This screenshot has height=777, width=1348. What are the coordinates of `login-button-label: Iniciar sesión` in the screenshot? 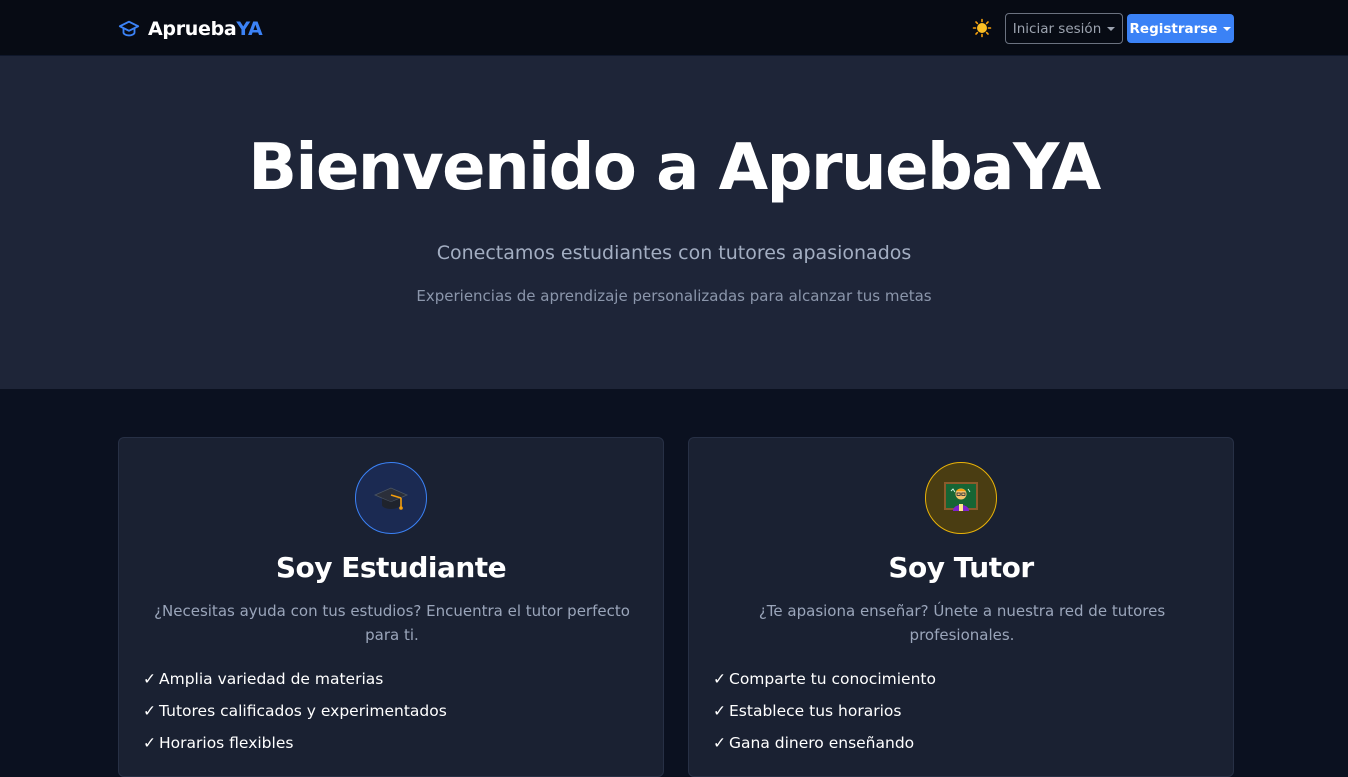 It's located at (1057, 28).